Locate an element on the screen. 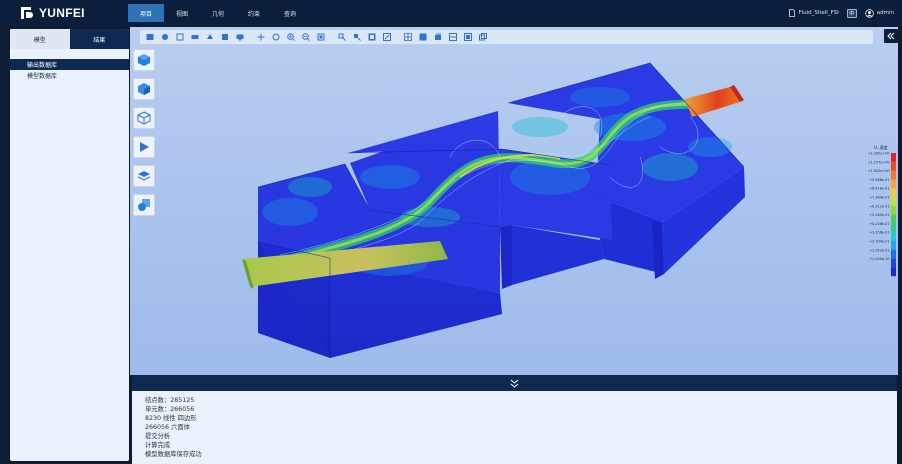 The width and height of the screenshot is (902, 464). log-line: 8230 线性 四边形 is located at coordinates (171, 418).